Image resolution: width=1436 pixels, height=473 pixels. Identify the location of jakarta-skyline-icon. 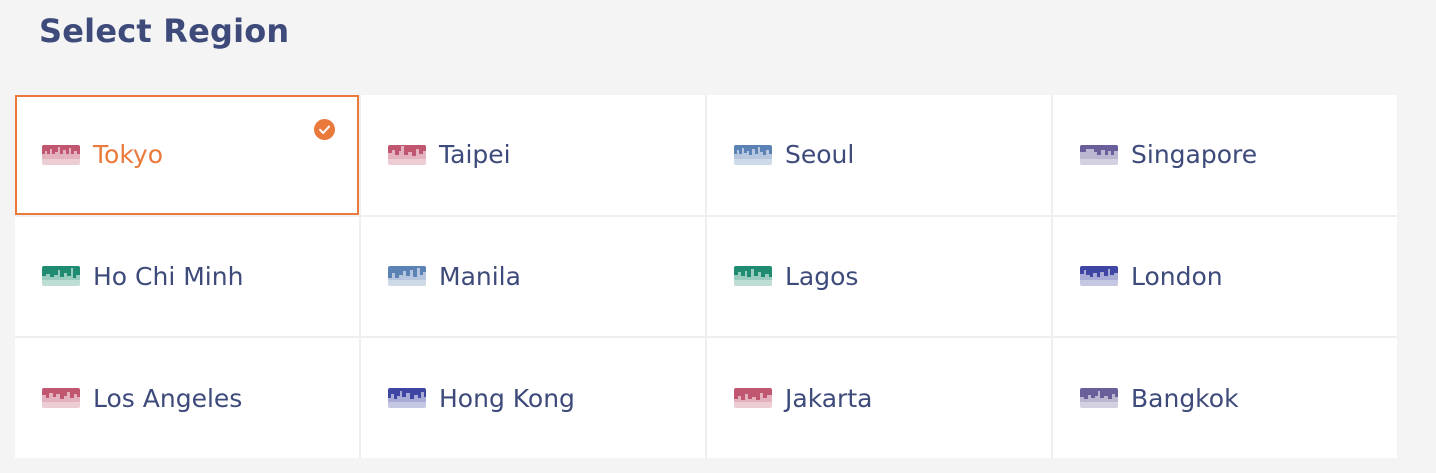
(753, 398).